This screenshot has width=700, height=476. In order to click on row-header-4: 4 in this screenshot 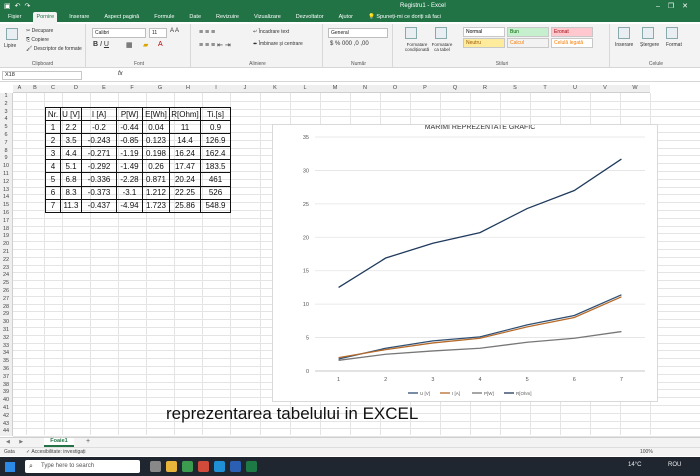, I will do `click(6, 120)`.